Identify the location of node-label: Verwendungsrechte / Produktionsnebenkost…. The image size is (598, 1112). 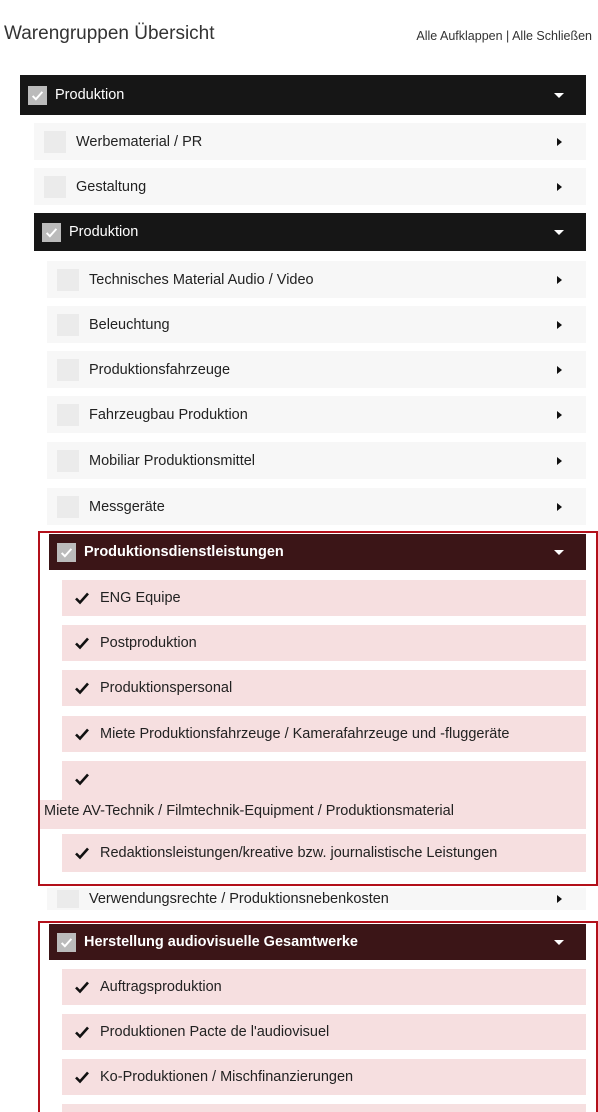
(239, 899).